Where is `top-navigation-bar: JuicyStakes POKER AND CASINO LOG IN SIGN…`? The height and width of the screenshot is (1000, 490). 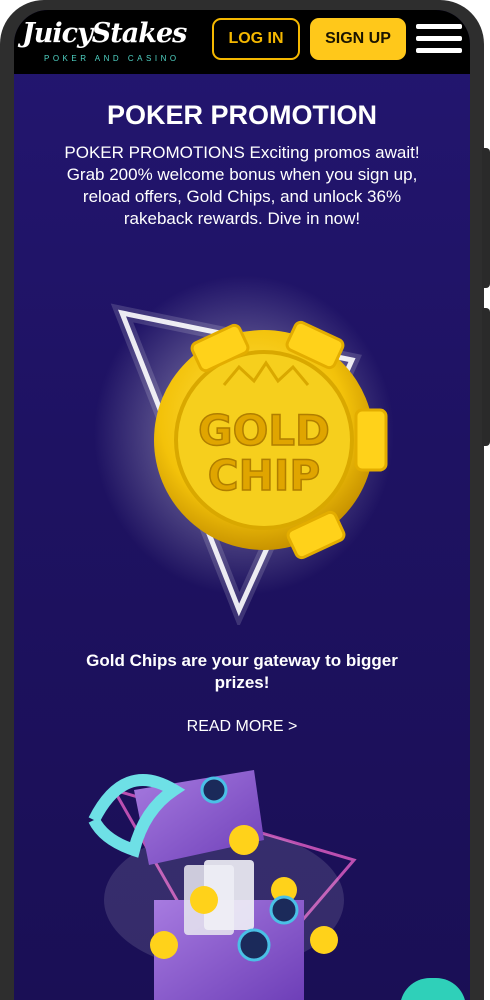 top-navigation-bar: JuicyStakes POKER AND CASINO LOG IN SIGN… is located at coordinates (242, 42).